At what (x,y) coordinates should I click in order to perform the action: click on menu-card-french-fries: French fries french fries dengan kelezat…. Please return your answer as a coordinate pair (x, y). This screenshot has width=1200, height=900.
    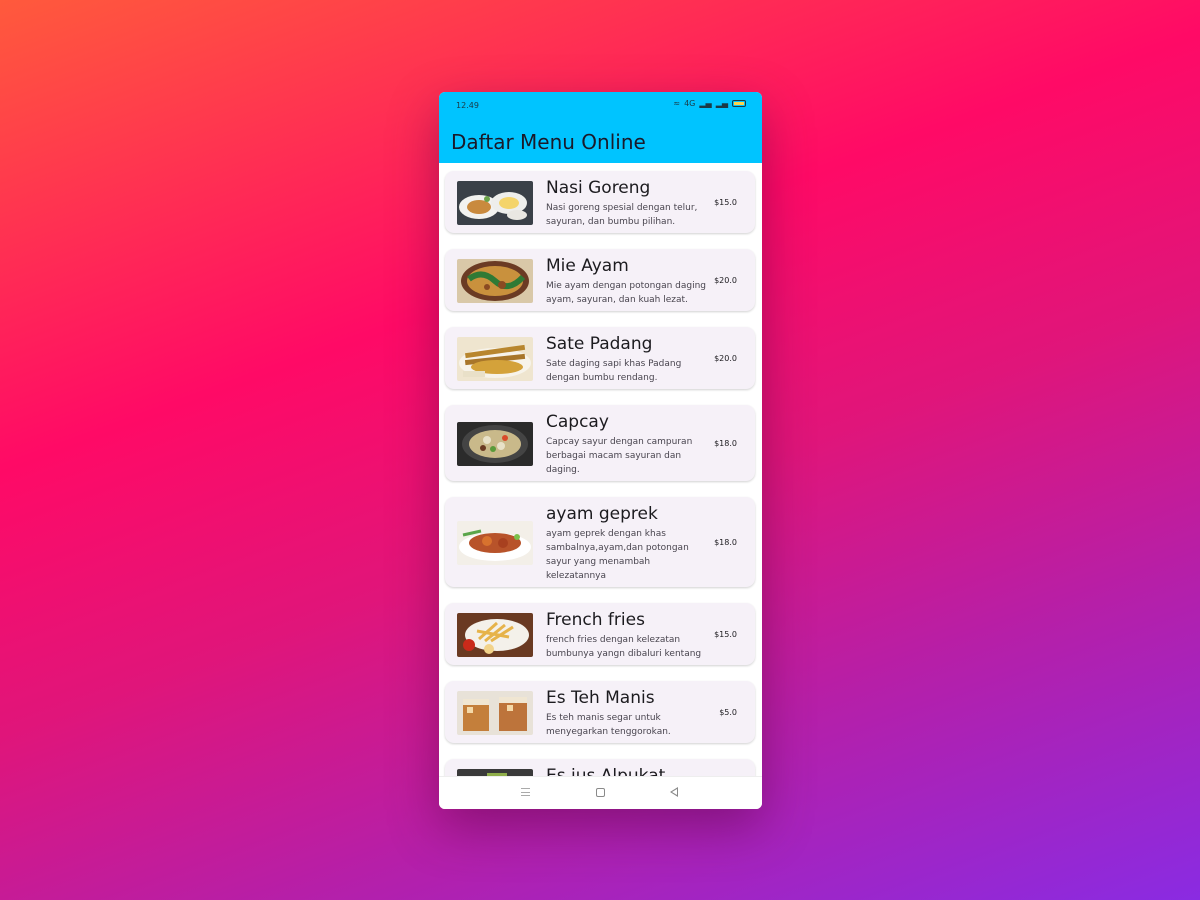
    Looking at the image, I should click on (600, 634).